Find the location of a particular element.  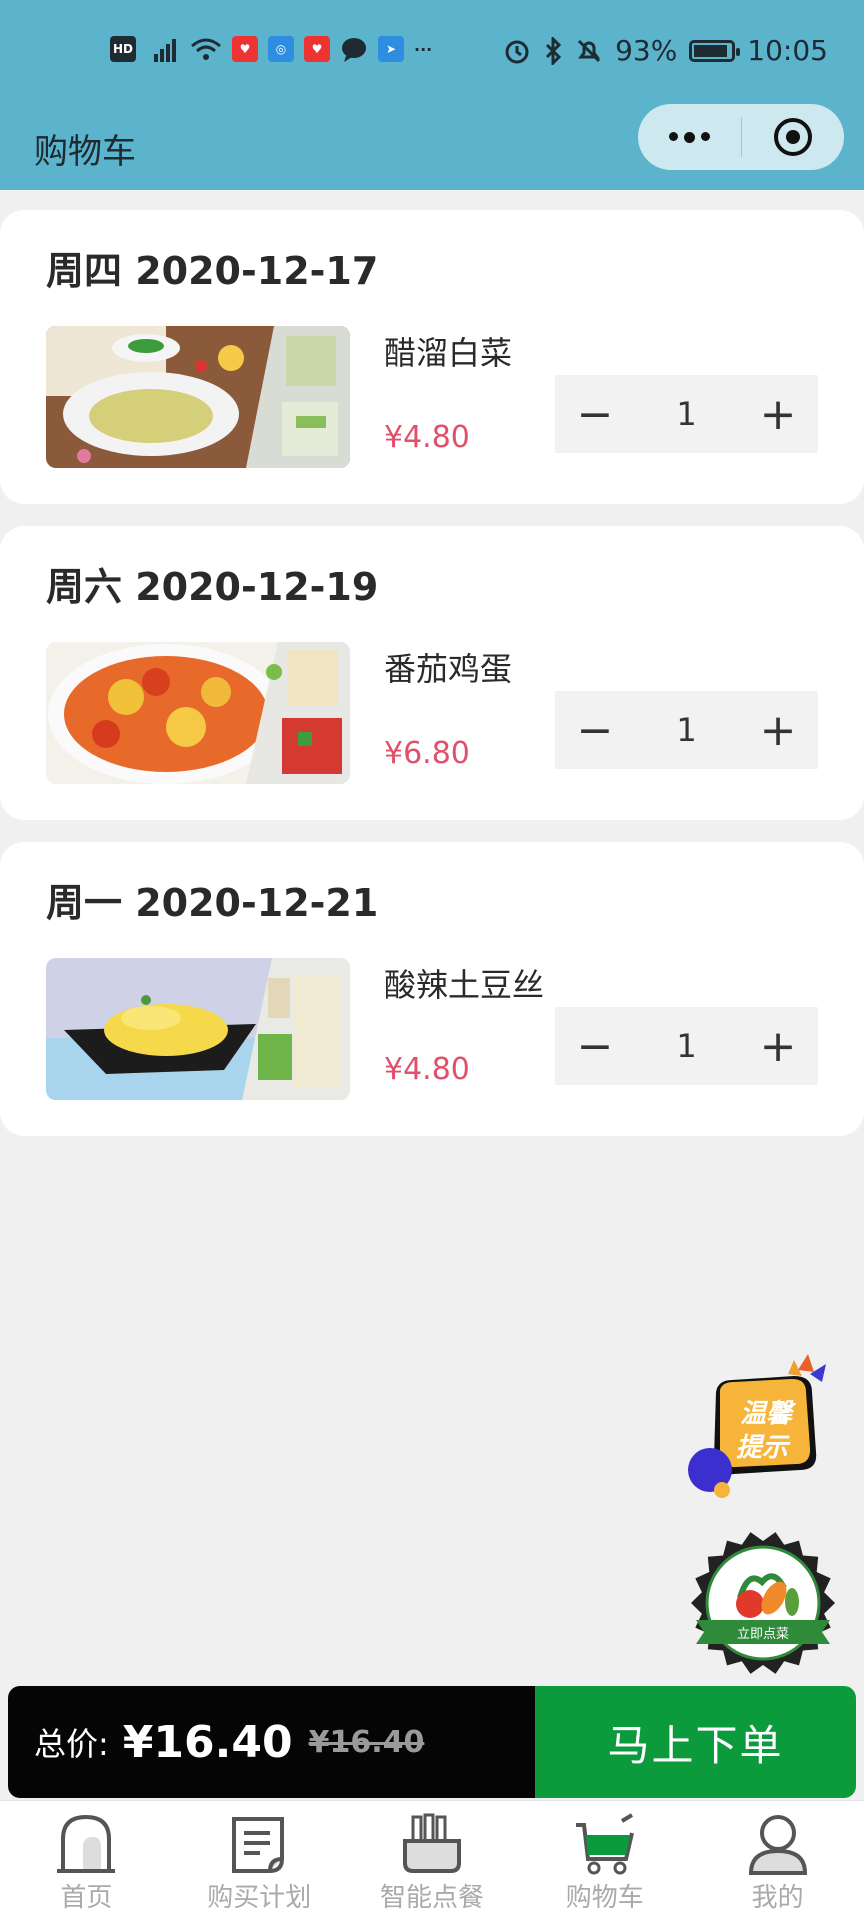

checkout-bar: 总价: ¥16.40 ¥16.40 马上下单 is located at coordinates (432, 1742).